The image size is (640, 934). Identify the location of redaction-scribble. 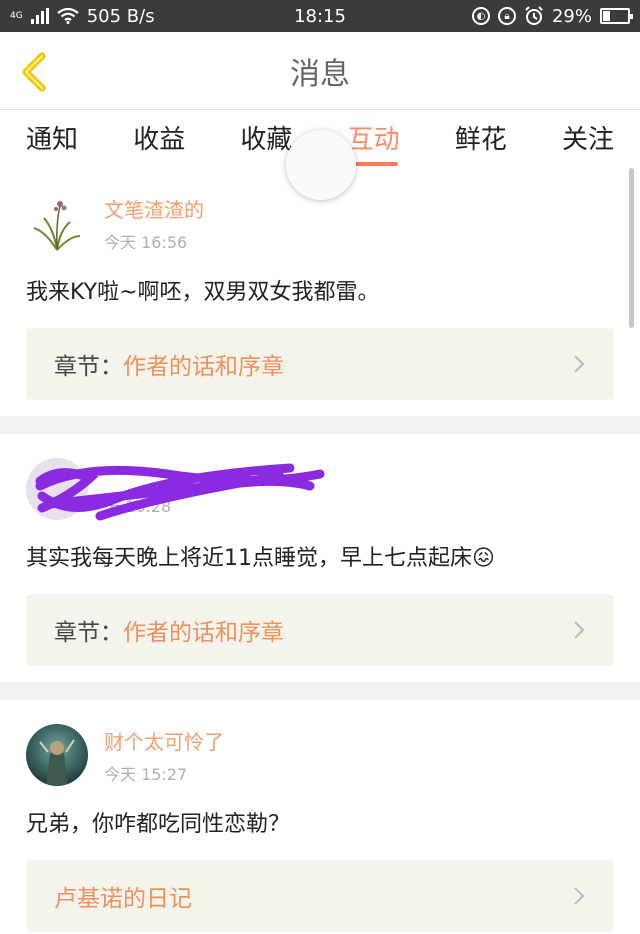
(180, 492).